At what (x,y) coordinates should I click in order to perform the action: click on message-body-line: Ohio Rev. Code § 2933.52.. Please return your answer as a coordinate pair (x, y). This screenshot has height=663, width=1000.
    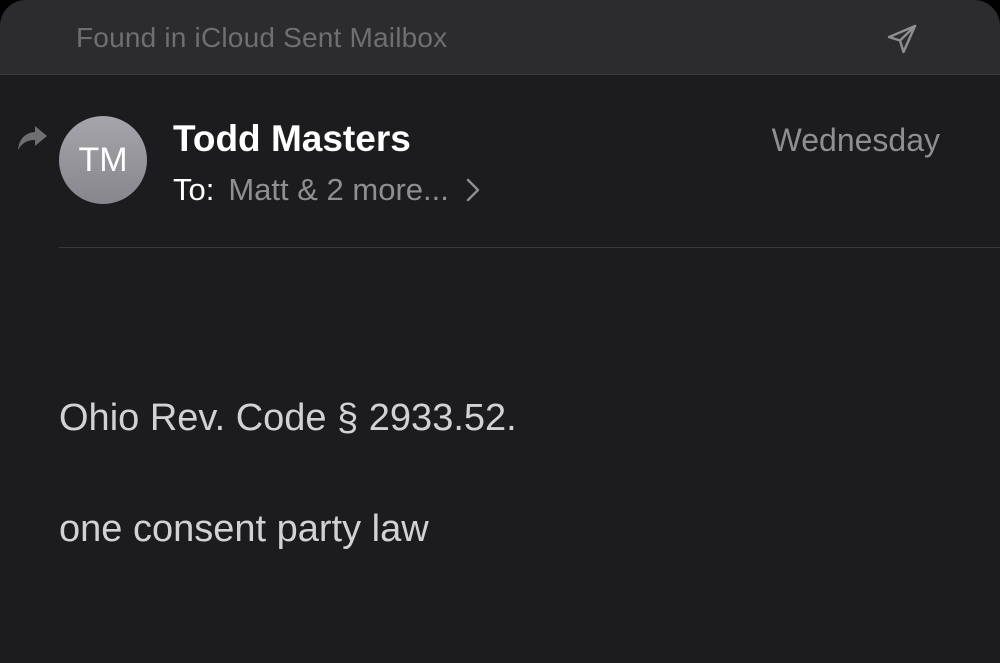
    Looking at the image, I should click on (288, 418).